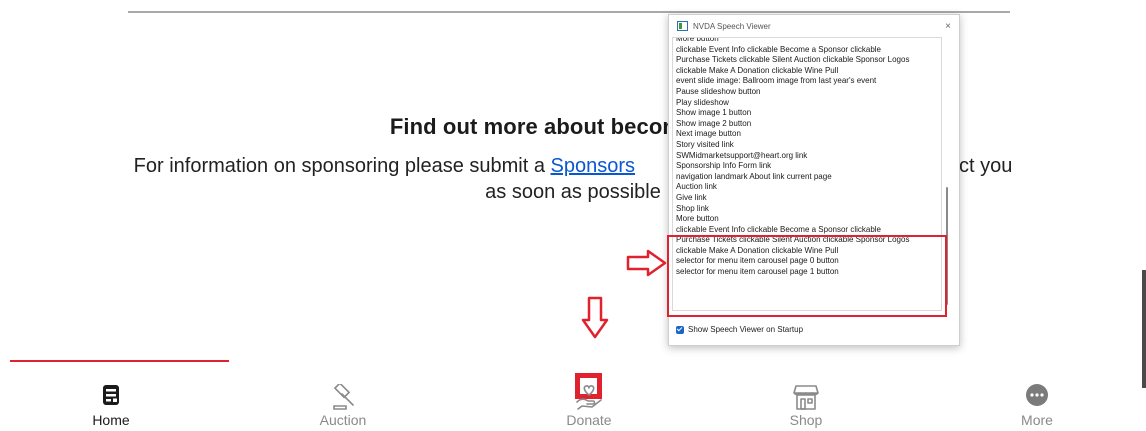  I want to click on annotation-arrow-down-icon, so click(595, 317).